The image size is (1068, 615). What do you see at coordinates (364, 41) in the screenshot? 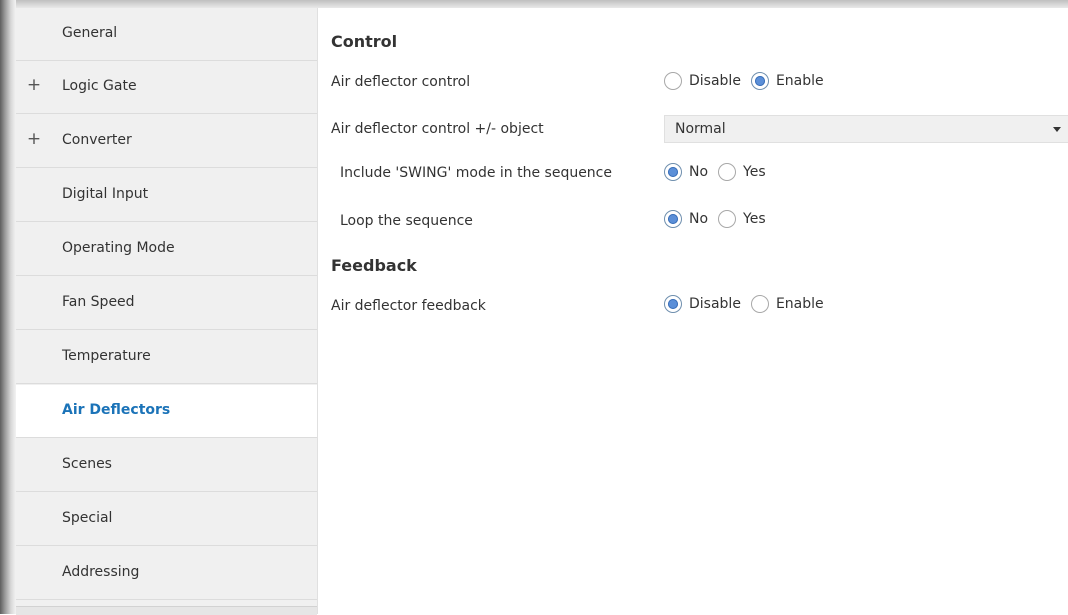
I see `section-title-control: Control` at bounding box center [364, 41].